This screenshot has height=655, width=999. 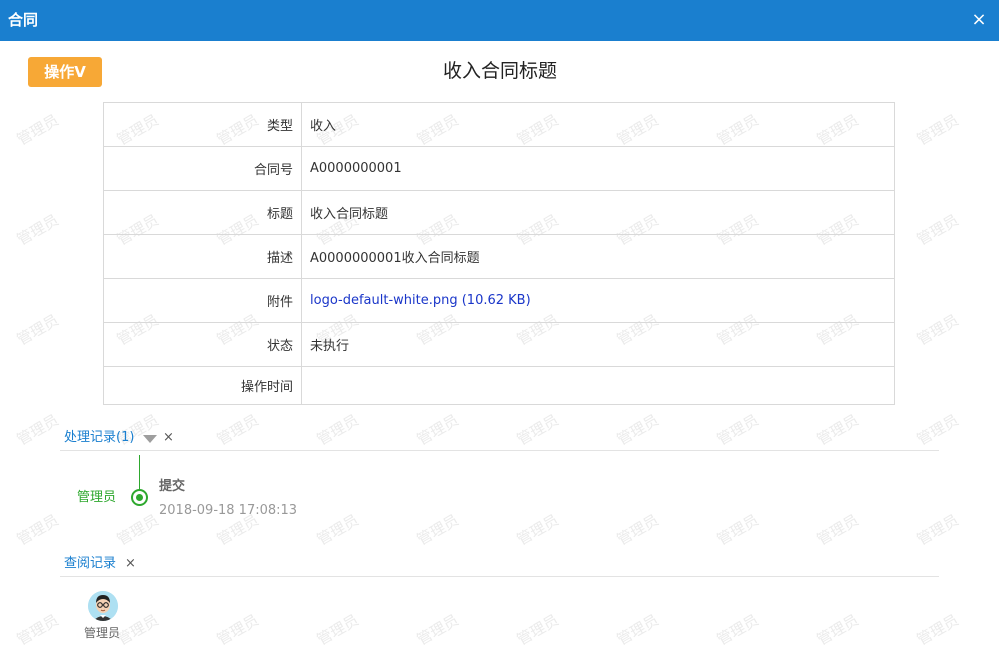 What do you see at coordinates (172, 486) in the screenshot?
I see `timeline-action: 提交` at bounding box center [172, 486].